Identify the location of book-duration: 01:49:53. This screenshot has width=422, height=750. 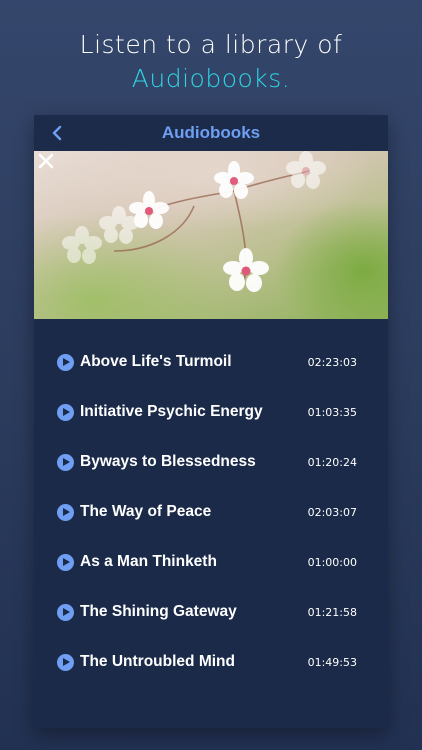
(332, 662).